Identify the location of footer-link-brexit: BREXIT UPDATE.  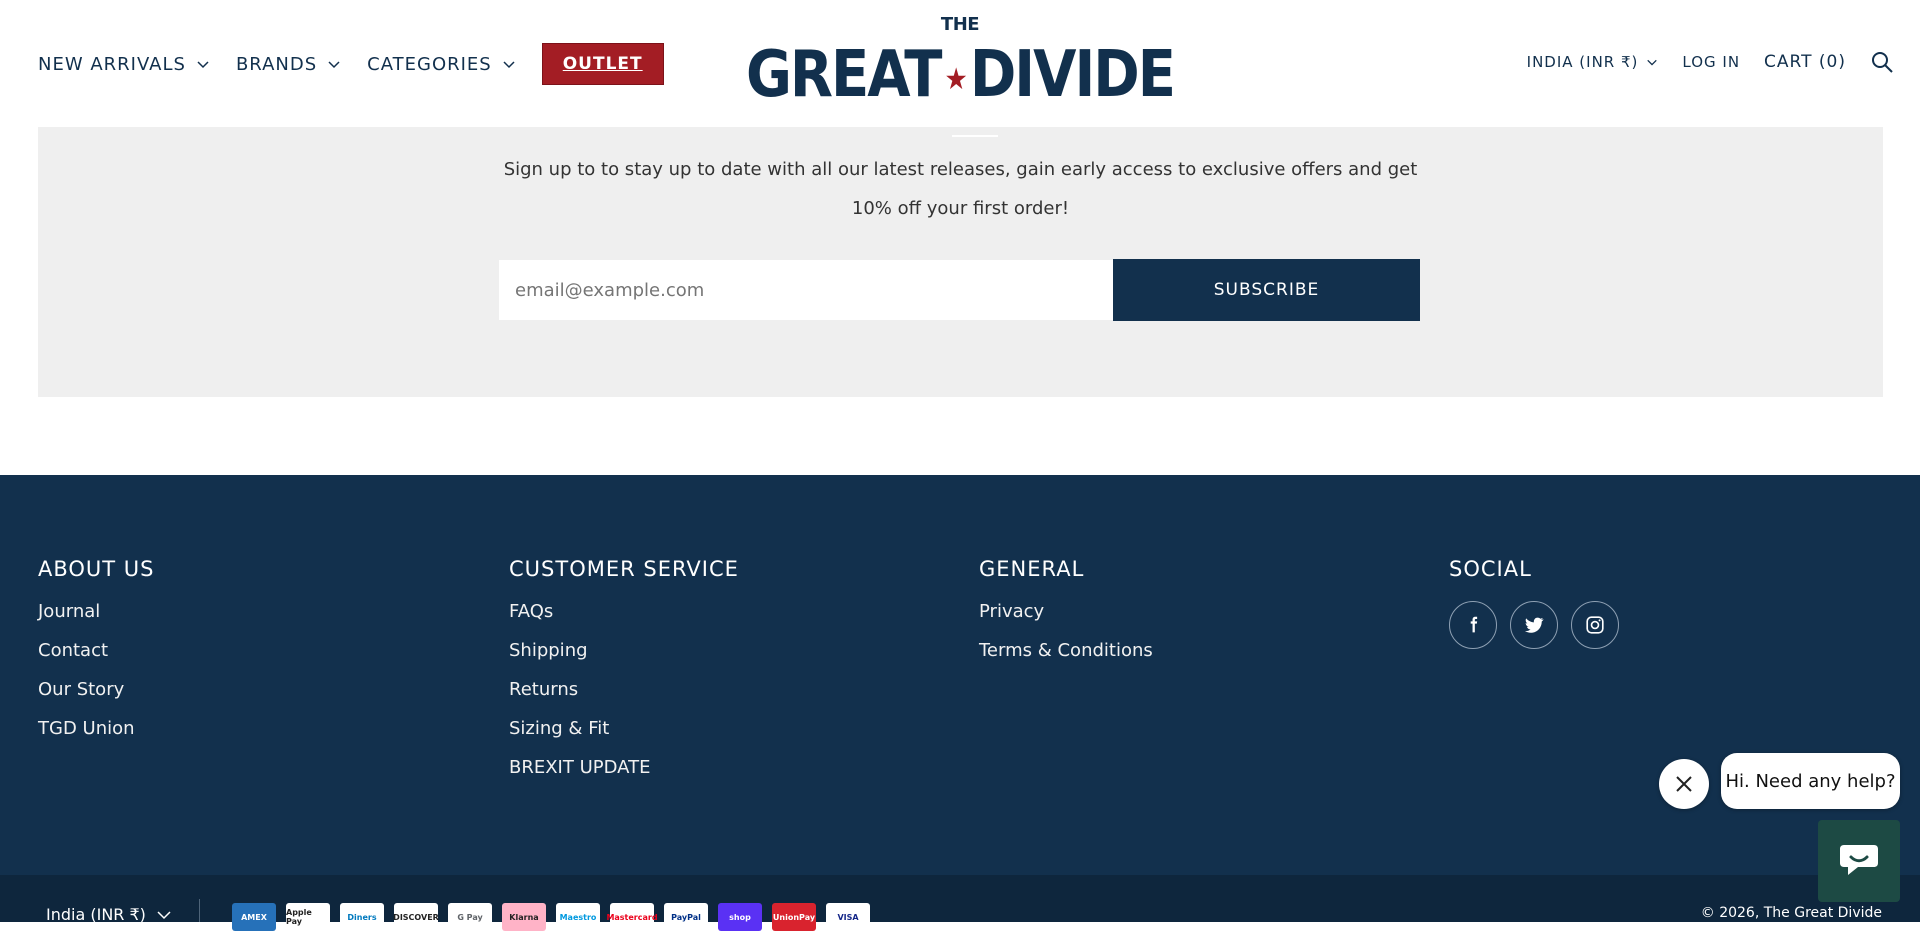
(624, 767).